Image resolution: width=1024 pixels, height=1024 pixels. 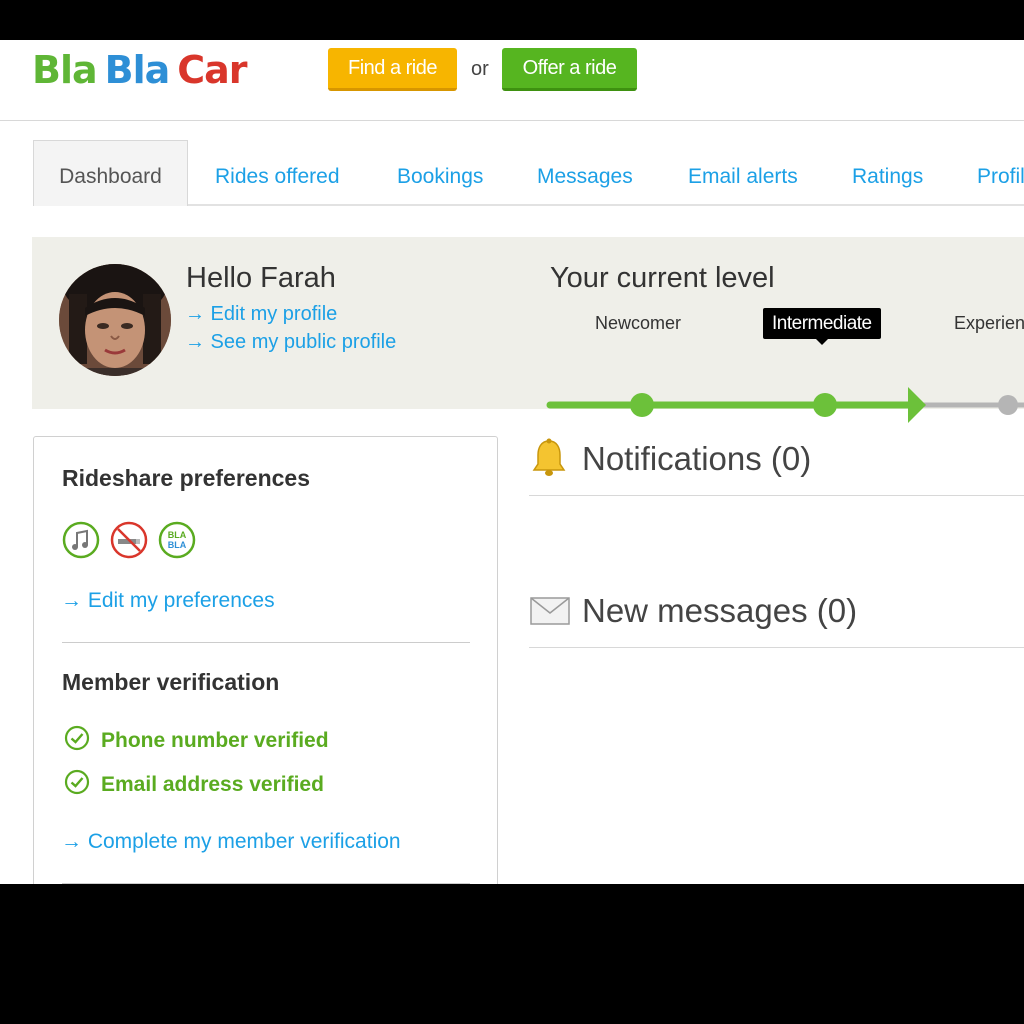 What do you see at coordinates (662, 278) in the screenshot?
I see `current-level-title: Your current level` at bounding box center [662, 278].